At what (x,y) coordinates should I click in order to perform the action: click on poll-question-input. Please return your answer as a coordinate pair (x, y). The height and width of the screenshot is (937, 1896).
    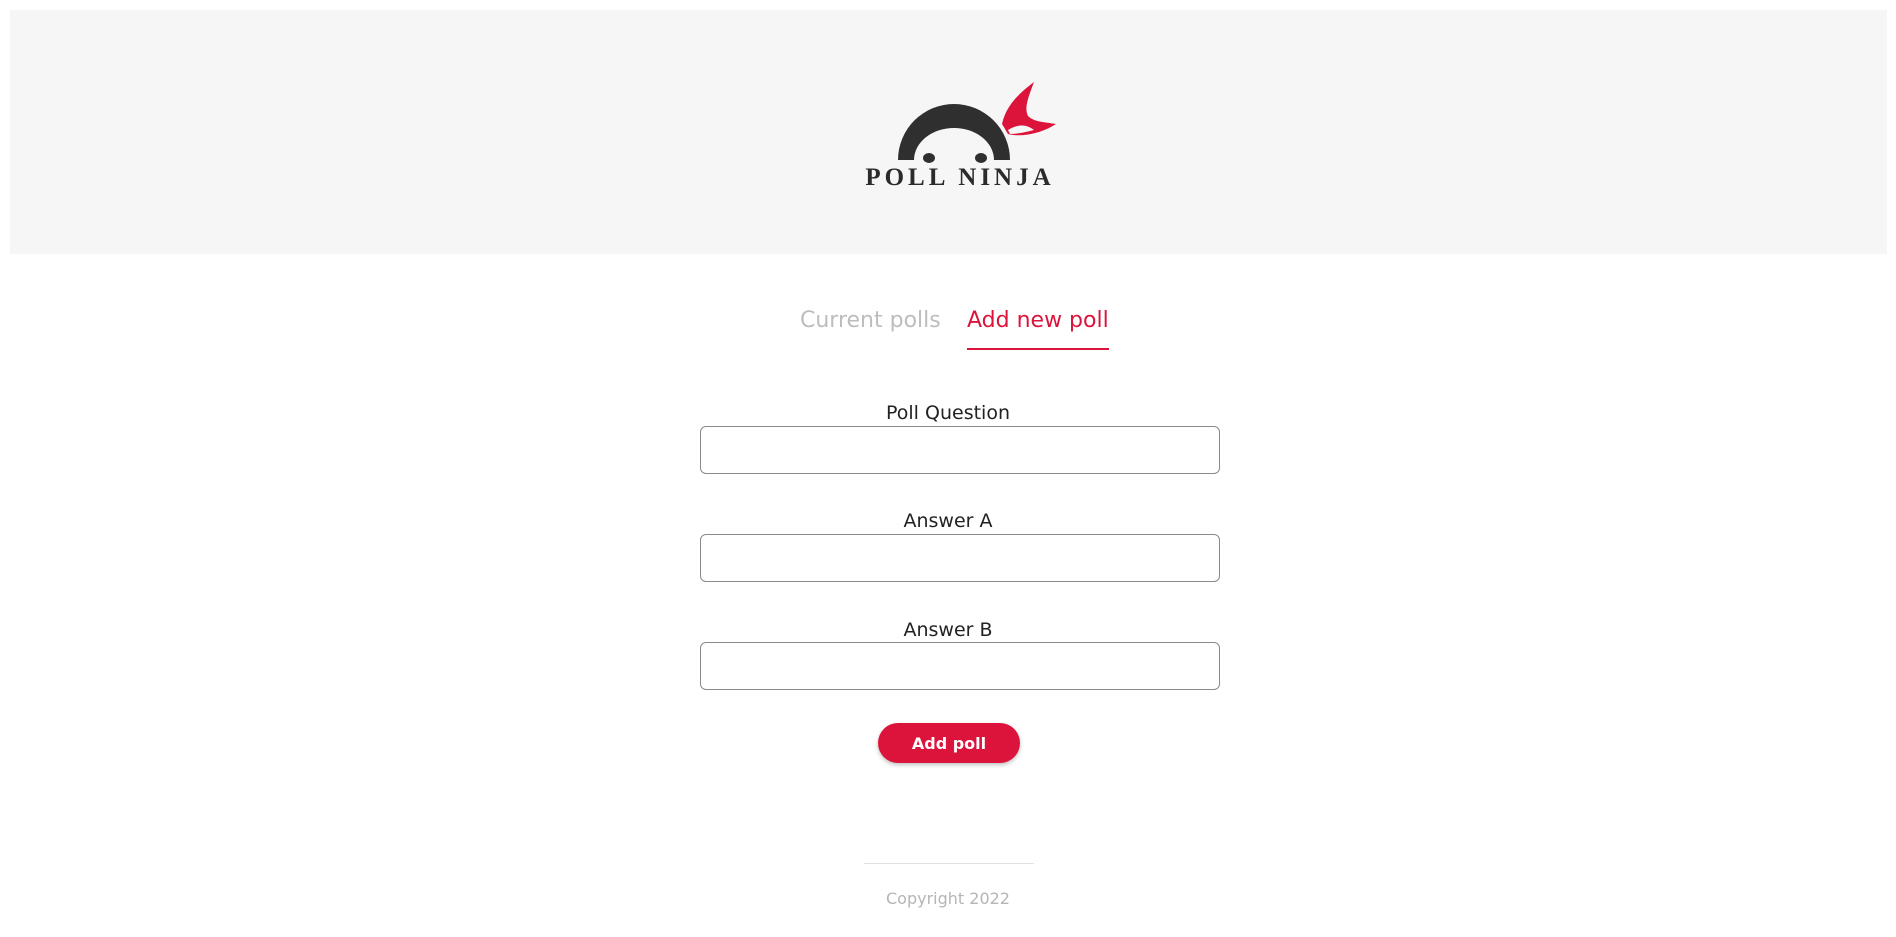
    Looking at the image, I should click on (960, 450).